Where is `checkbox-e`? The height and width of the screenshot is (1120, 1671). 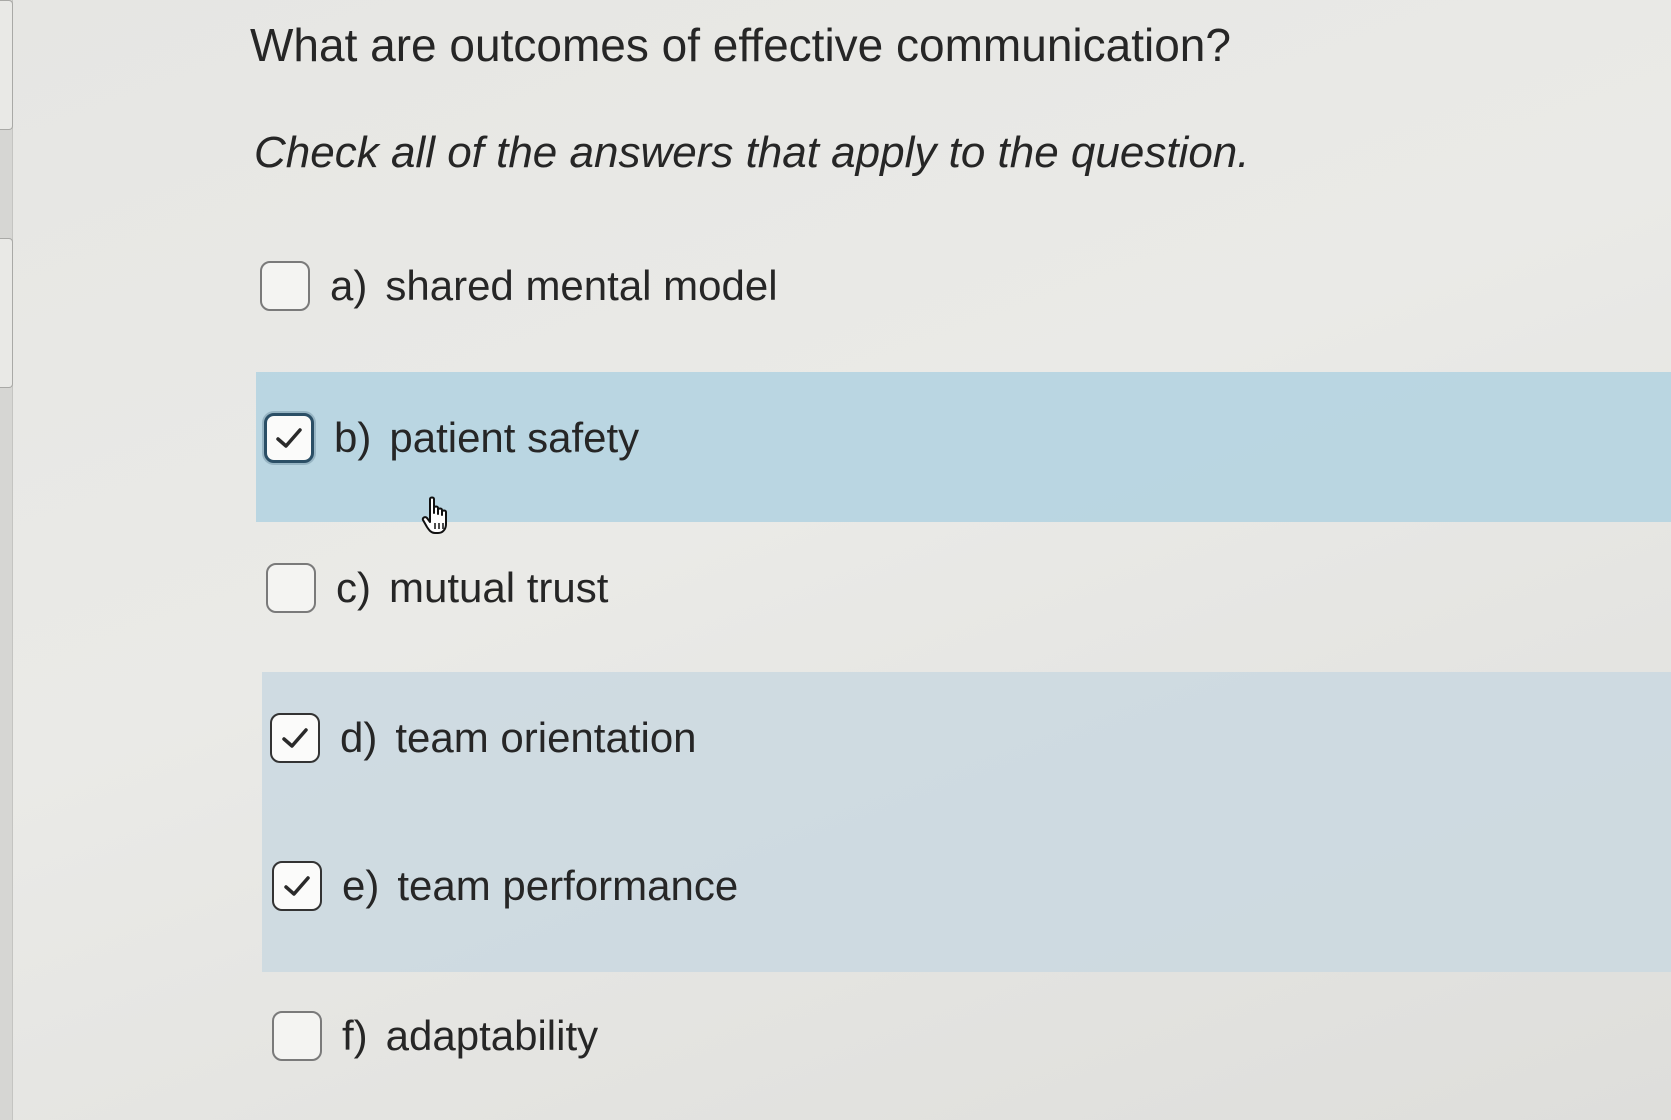
checkbox-e is located at coordinates (297, 886).